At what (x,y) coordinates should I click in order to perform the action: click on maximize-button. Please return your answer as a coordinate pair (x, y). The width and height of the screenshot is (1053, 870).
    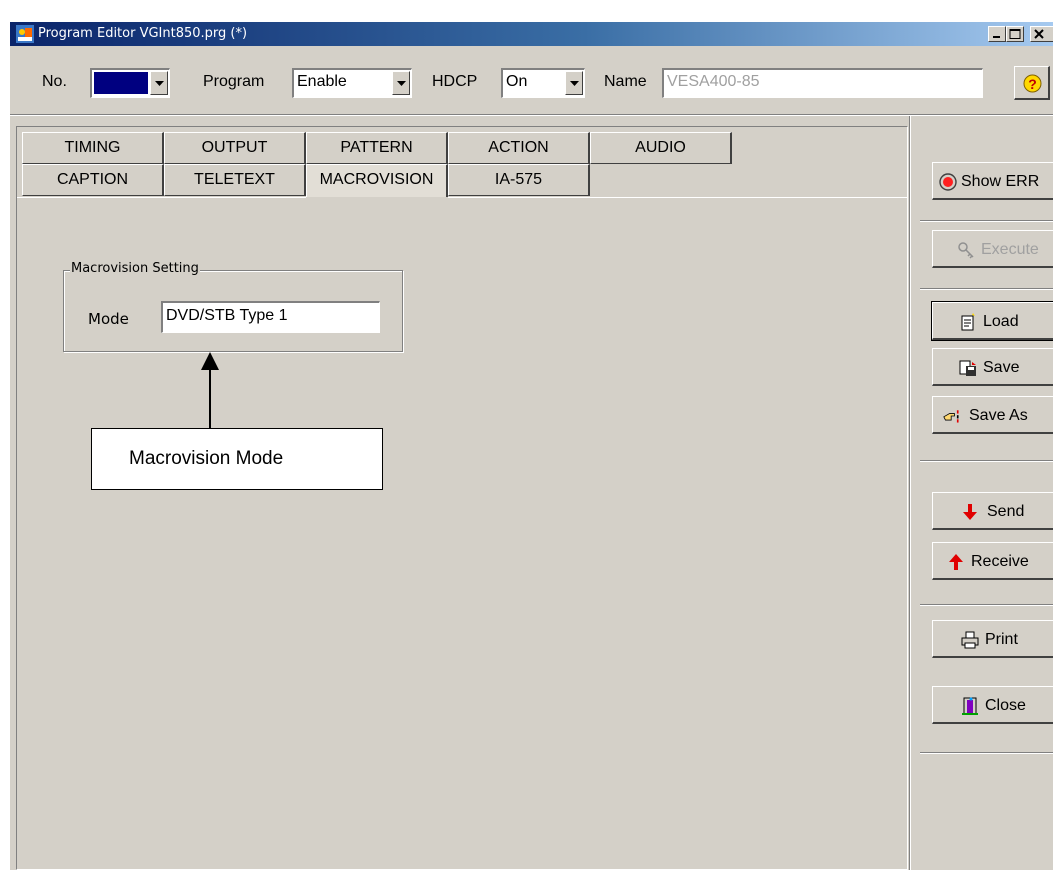
    Looking at the image, I should click on (1015, 34).